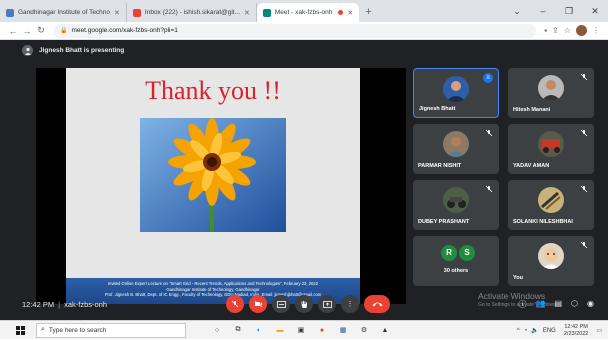 The height and width of the screenshot is (340, 608). Describe the element at coordinates (581, 30) in the screenshot. I see `profile-avatar` at that location.